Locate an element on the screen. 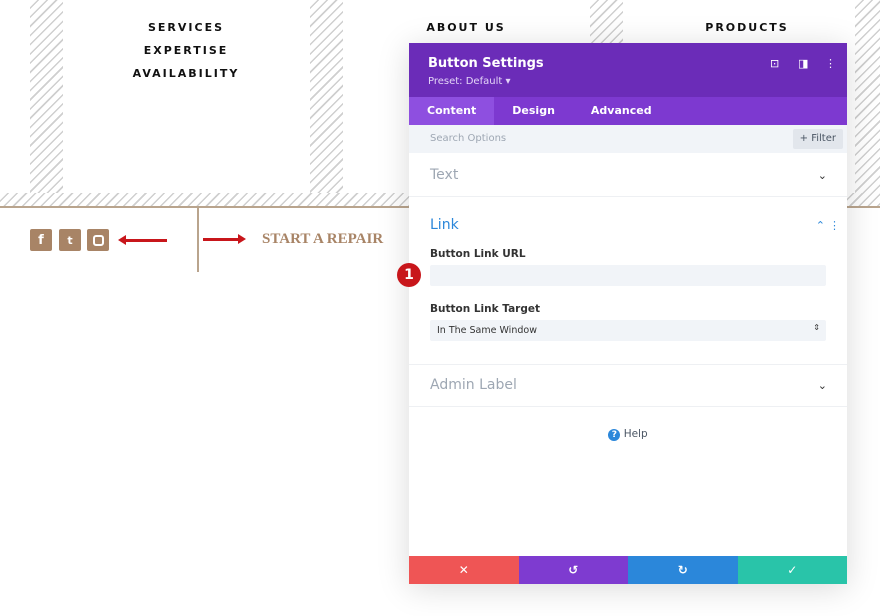  link-url-label: Button Link URL is located at coordinates (478, 254).